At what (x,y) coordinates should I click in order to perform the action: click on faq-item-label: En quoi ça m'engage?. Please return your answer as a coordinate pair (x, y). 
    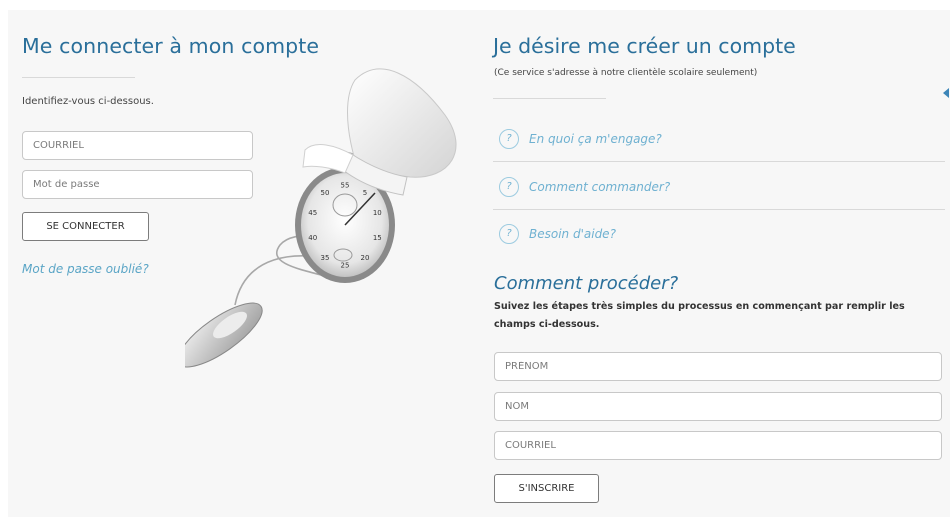
    Looking at the image, I should click on (595, 138).